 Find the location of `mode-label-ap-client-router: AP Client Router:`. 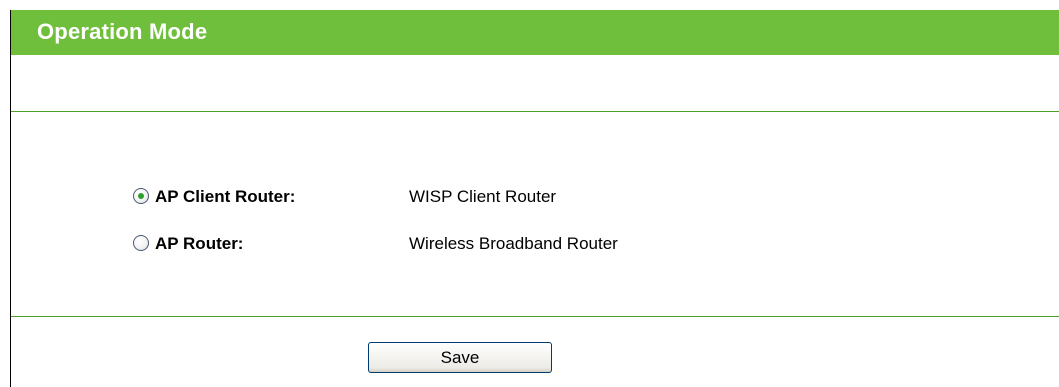

mode-label-ap-client-router: AP Client Router: is located at coordinates (225, 196).